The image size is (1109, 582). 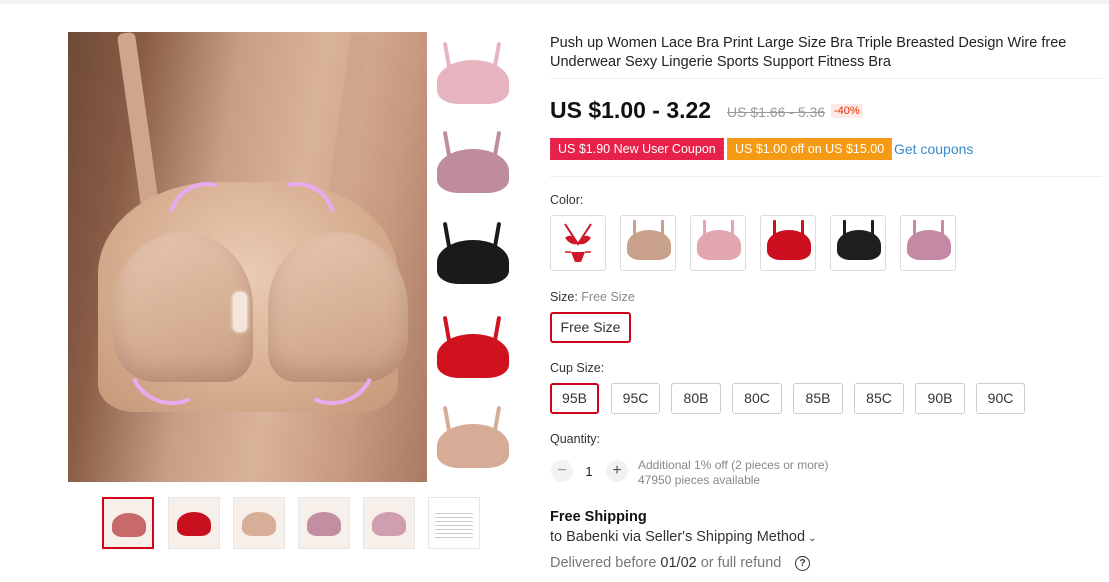 I want to click on mauve-bra-thumb, so click(x=473, y=163).